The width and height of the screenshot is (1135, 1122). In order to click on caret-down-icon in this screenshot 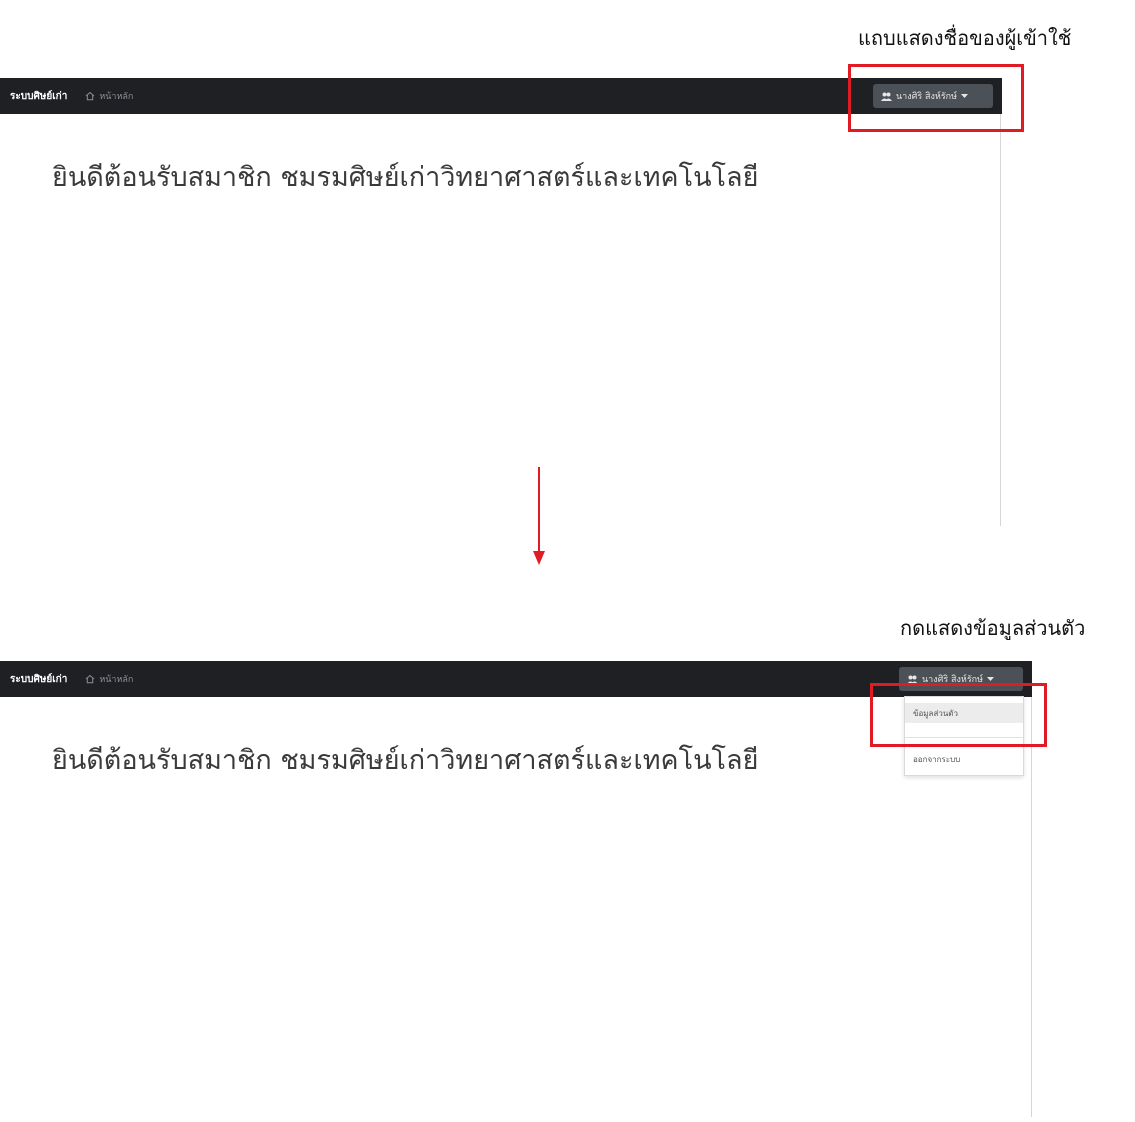, I will do `click(991, 679)`.